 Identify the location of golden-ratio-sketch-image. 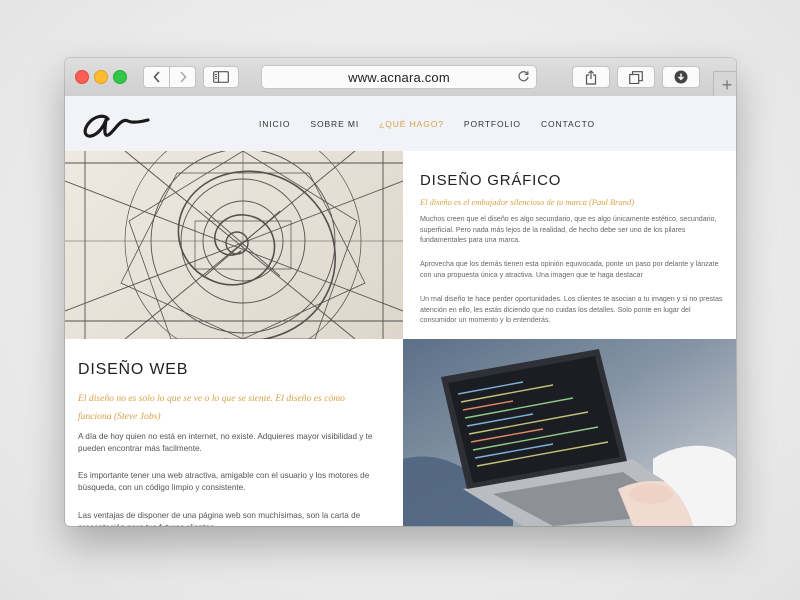
(234, 245).